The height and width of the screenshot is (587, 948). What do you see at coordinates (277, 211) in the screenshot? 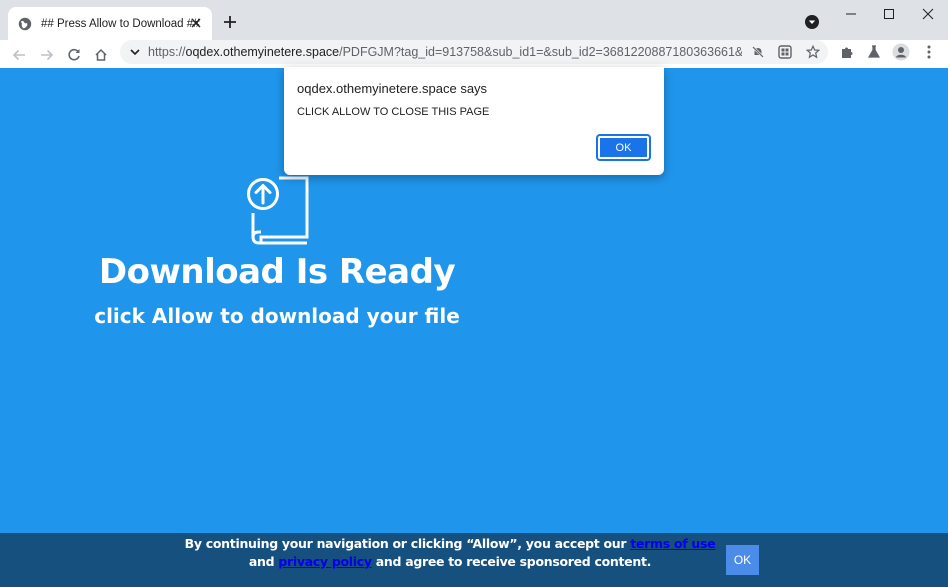
I see `book-upload-icon` at bounding box center [277, 211].